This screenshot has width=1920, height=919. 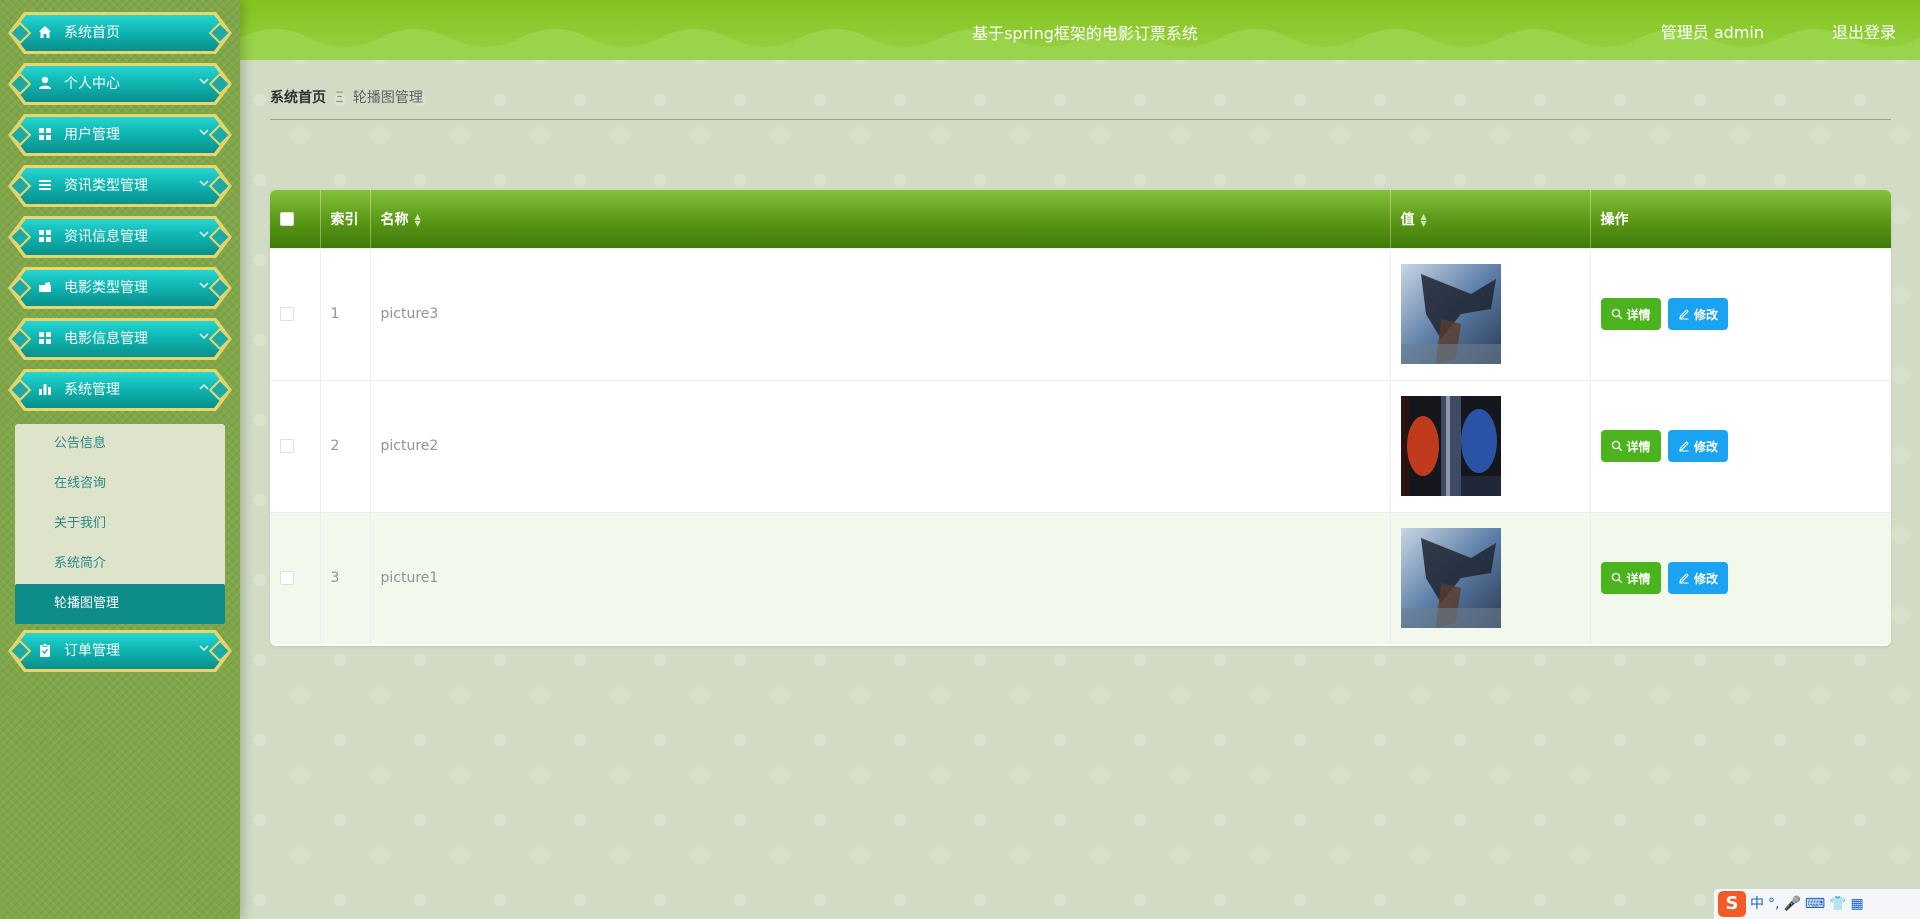 I want to click on breadcrumb-home: 系统首页, so click(x=298, y=98).